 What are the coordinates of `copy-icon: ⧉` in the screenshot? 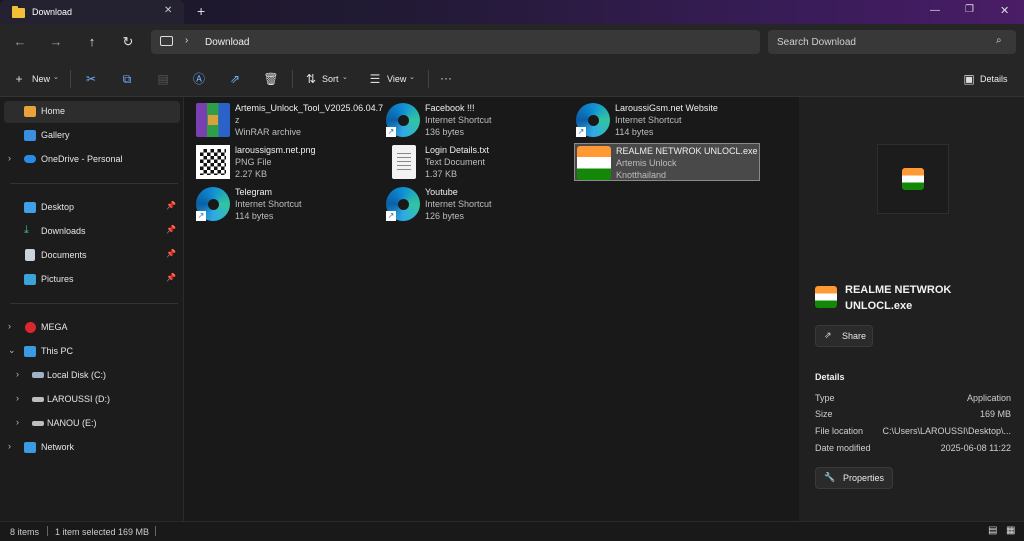 It's located at (127, 79).